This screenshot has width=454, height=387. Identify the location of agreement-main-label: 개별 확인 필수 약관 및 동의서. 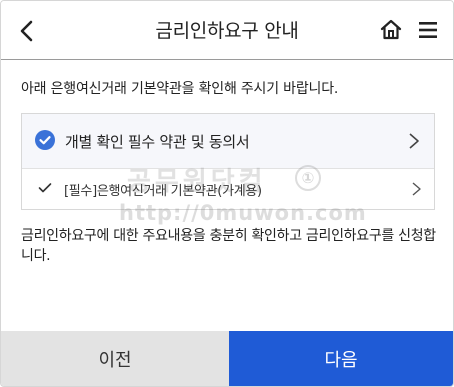
(157, 142).